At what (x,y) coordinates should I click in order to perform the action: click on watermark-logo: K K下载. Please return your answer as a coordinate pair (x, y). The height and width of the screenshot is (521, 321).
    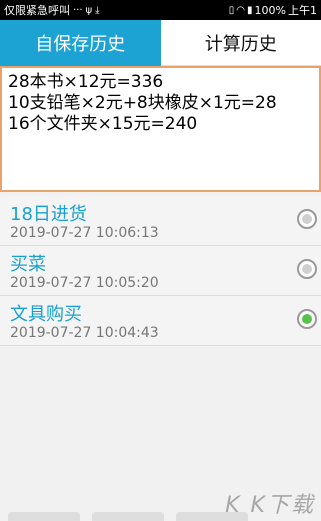
    Looking at the image, I should click on (270, 505).